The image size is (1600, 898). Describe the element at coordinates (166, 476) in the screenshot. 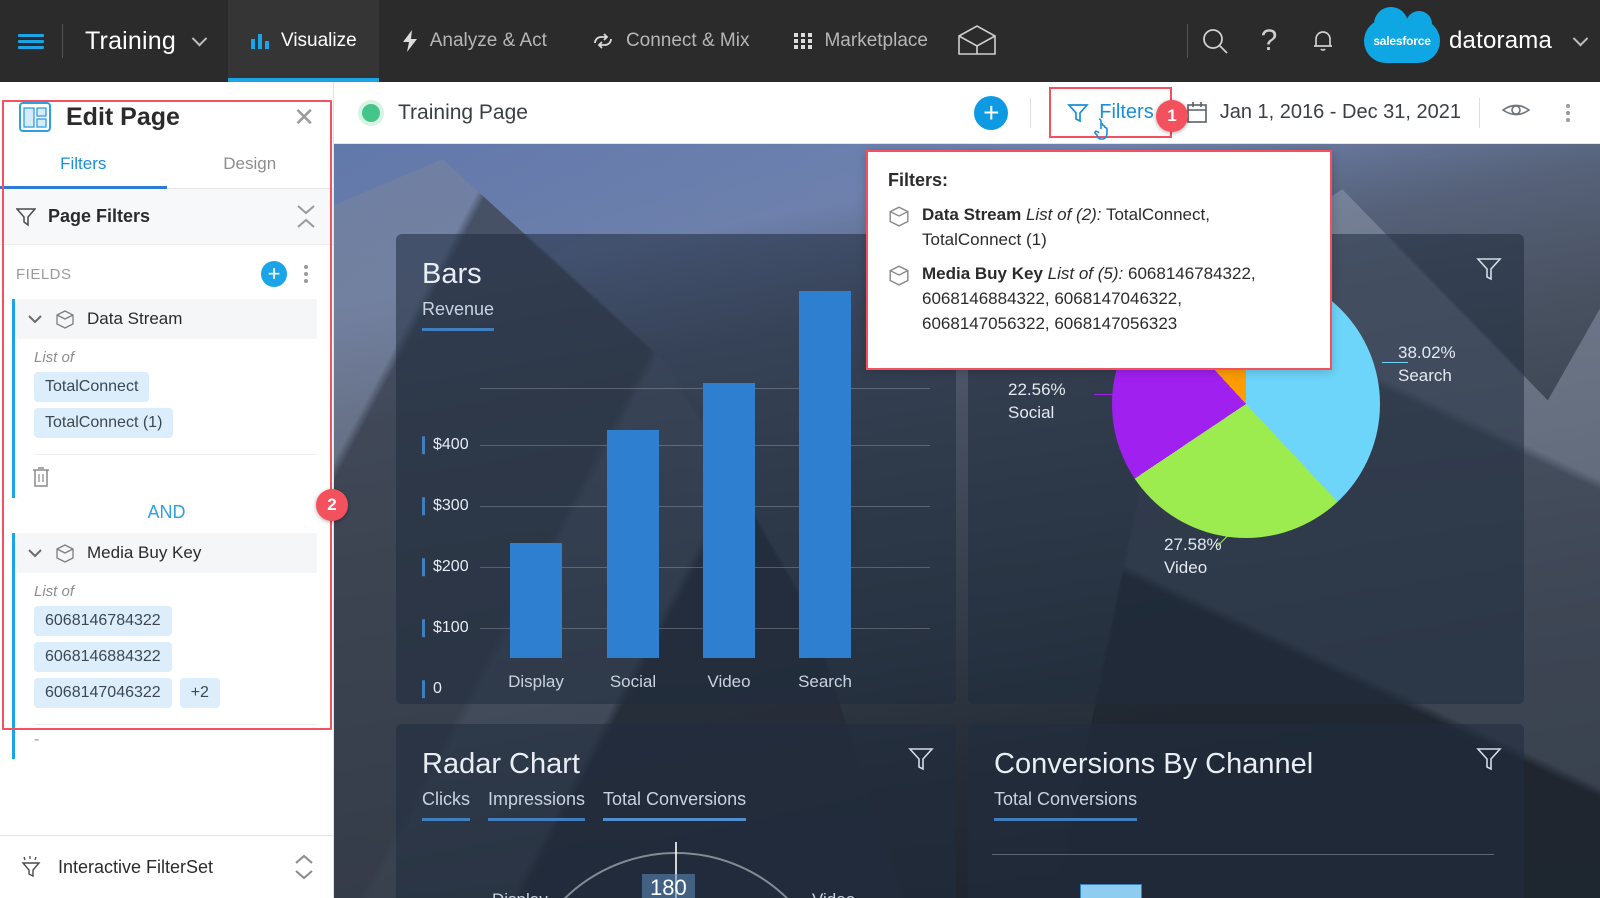

I see `delete-filter-row` at that location.